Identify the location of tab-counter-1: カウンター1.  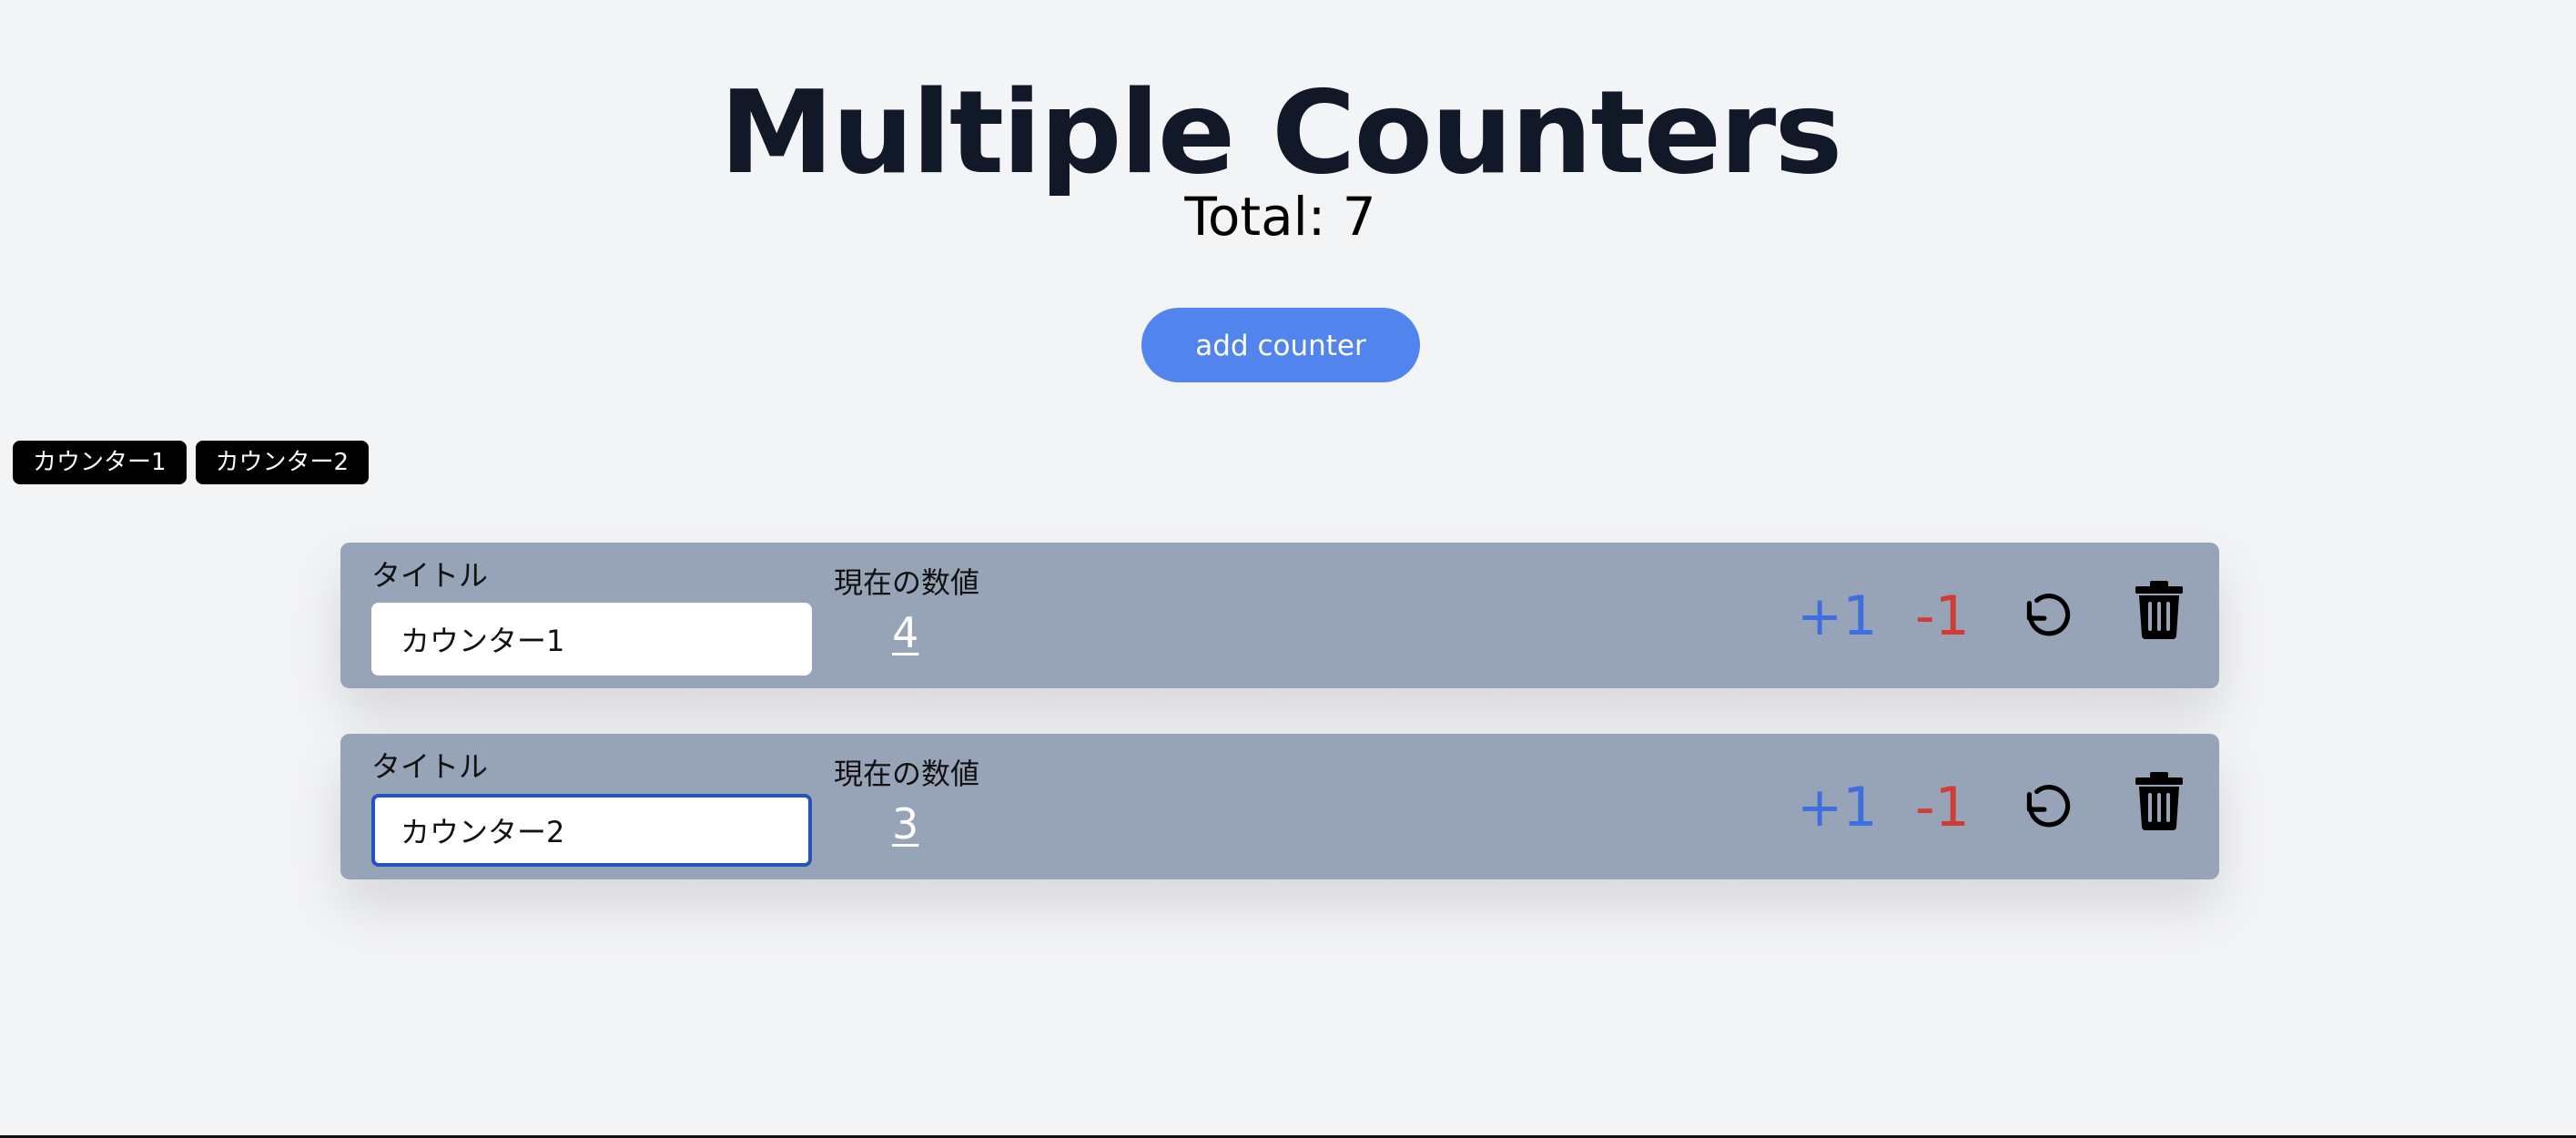
(100, 462).